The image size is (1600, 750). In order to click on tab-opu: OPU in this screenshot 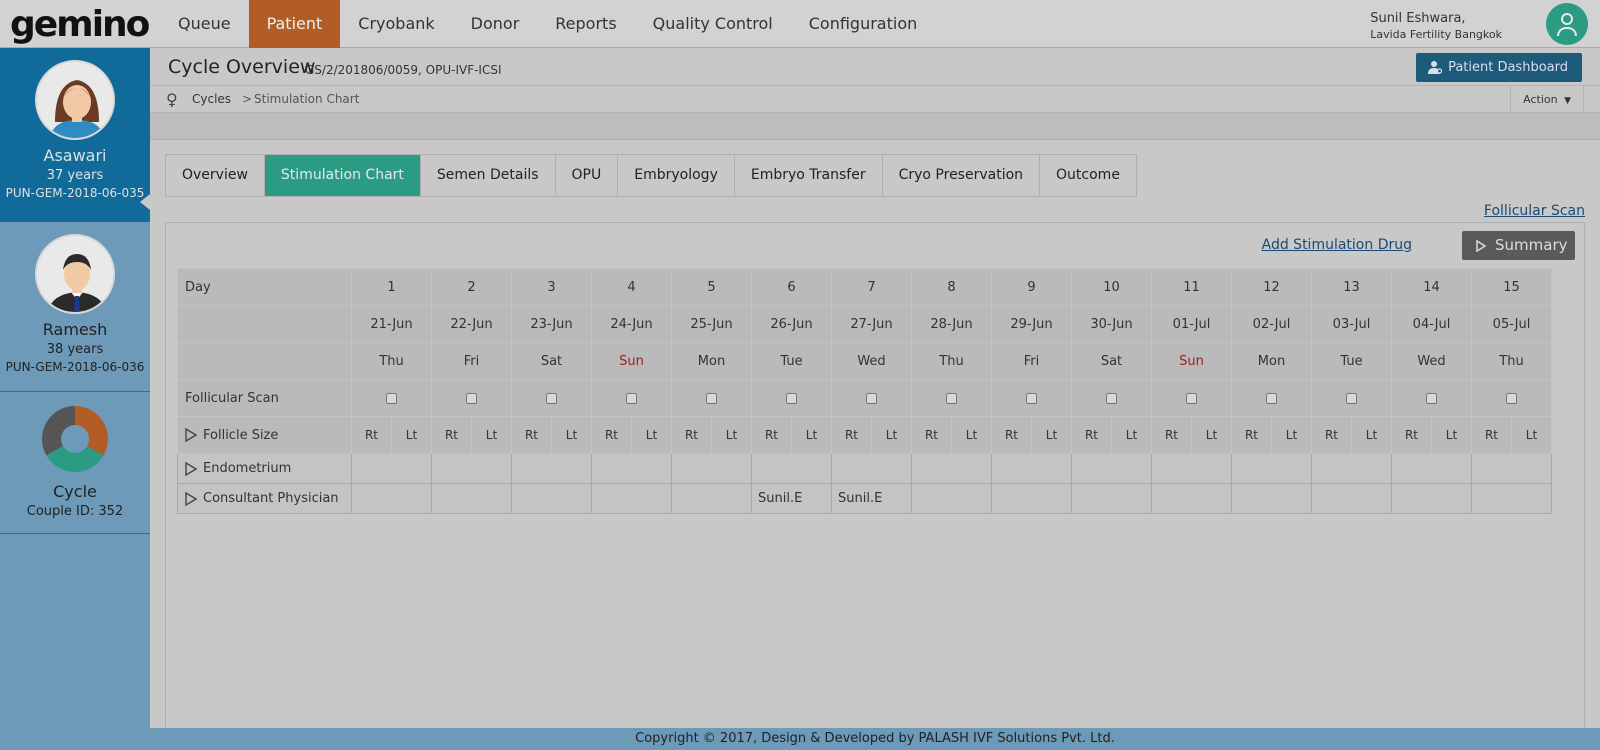, I will do `click(587, 175)`.